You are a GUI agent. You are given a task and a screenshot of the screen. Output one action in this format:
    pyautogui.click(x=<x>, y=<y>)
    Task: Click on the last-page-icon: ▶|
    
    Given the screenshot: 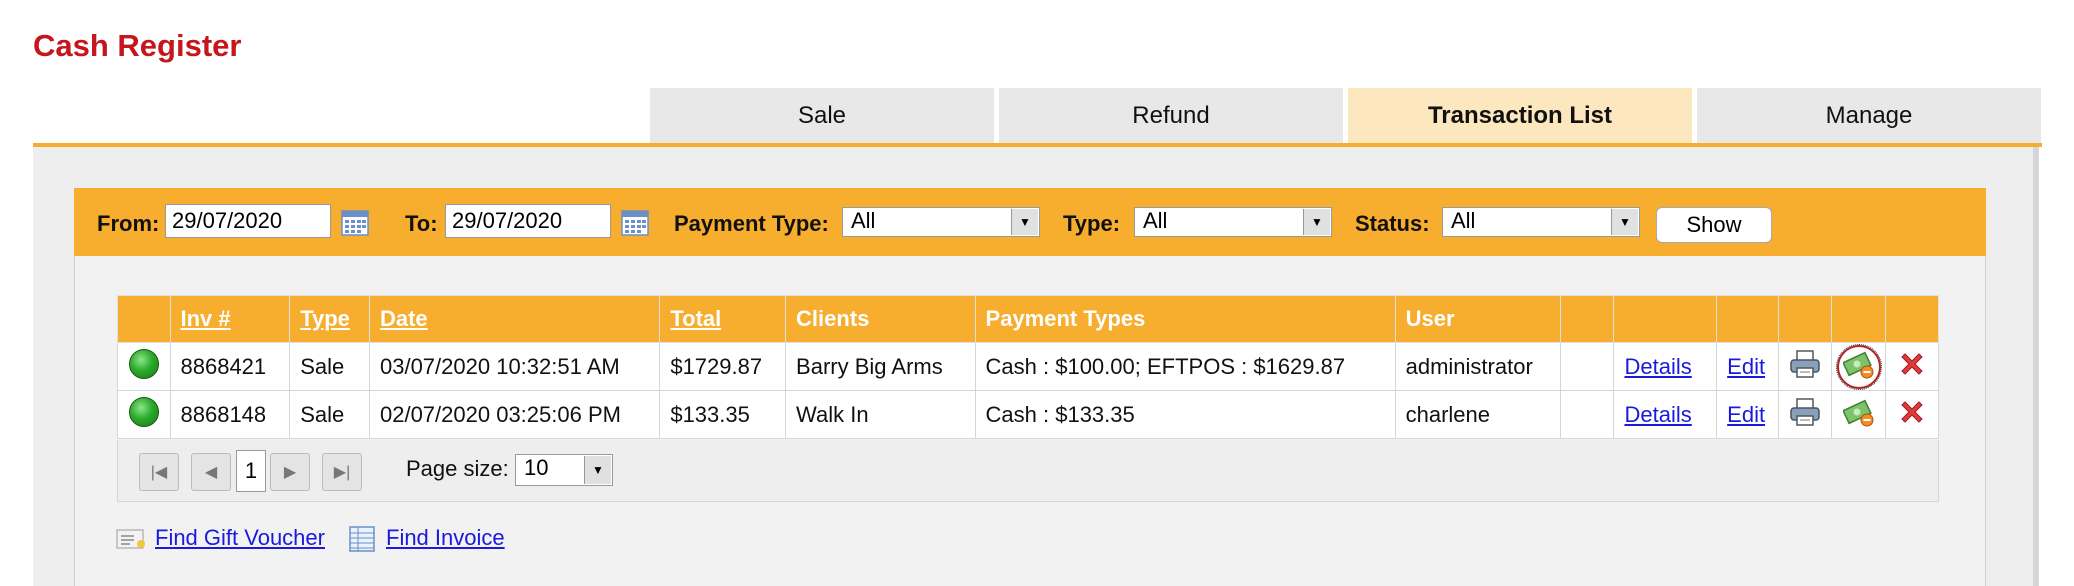 What is the action you would take?
    pyautogui.click(x=342, y=472)
    